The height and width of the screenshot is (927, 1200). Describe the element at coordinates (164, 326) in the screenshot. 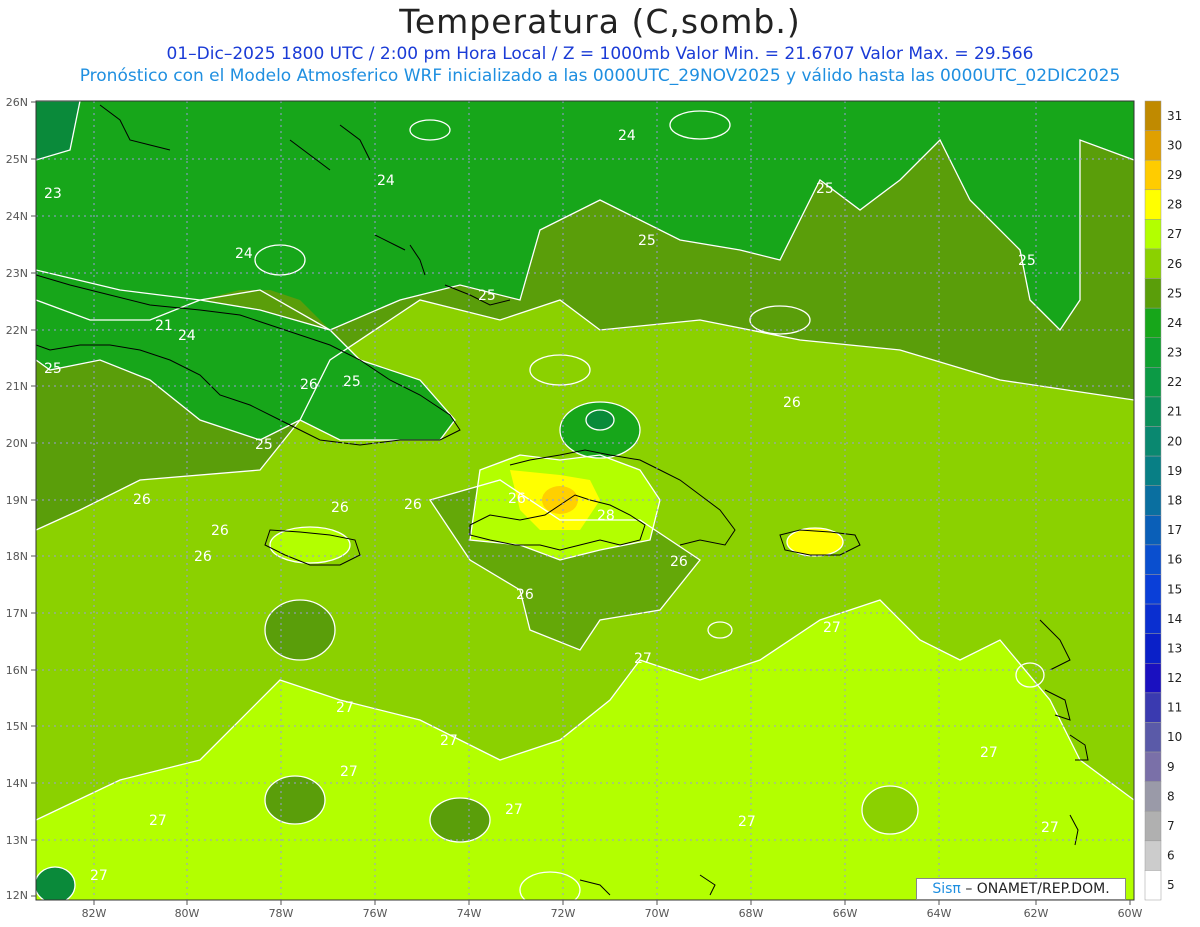

I see `contour-label: 21` at that location.